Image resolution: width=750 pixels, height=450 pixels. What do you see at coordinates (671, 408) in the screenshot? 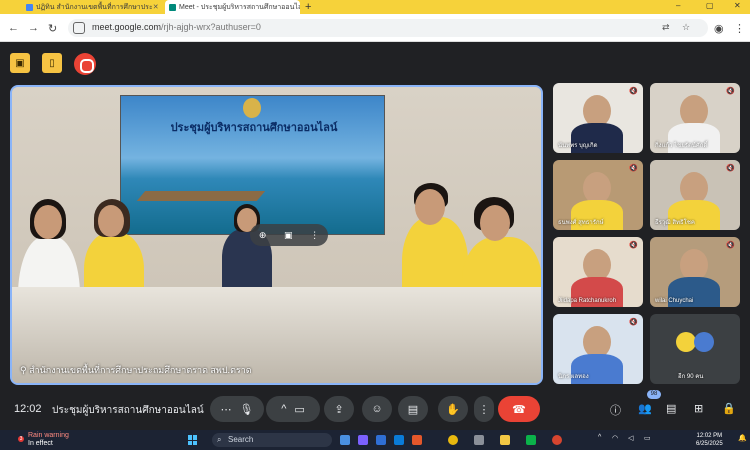
I see `chat-icon: ▤` at bounding box center [671, 408].